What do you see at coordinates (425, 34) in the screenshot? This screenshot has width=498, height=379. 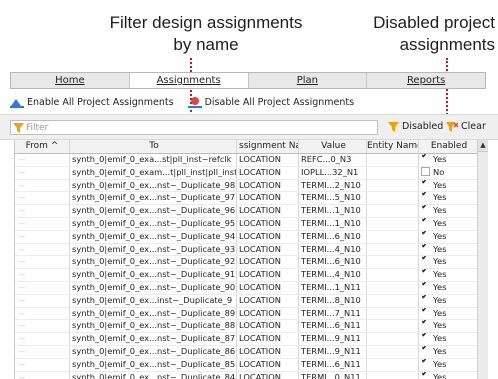 I see `callout-disabled-project-assignments: Disabled project assignments` at bounding box center [425, 34].